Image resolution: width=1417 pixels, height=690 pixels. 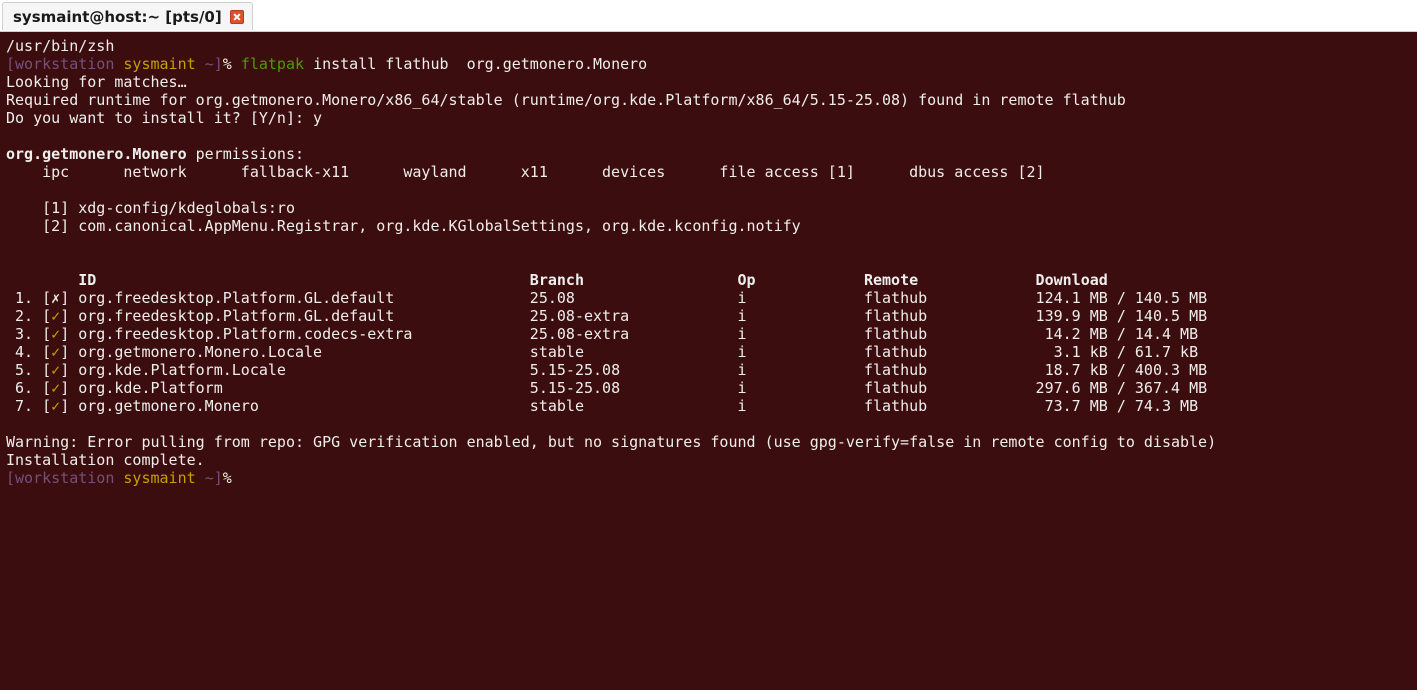 I want to click on shell-line: /usr/bin/zsh, so click(x=60, y=46).